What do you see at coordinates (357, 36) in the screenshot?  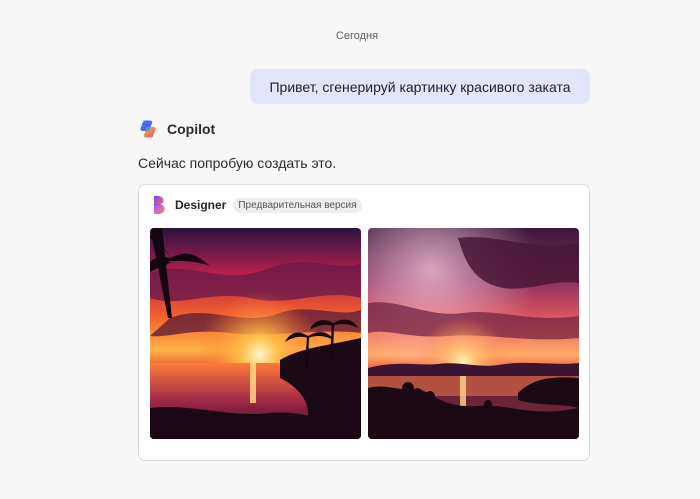 I see `date-separator: Сегодня` at bounding box center [357, 36].